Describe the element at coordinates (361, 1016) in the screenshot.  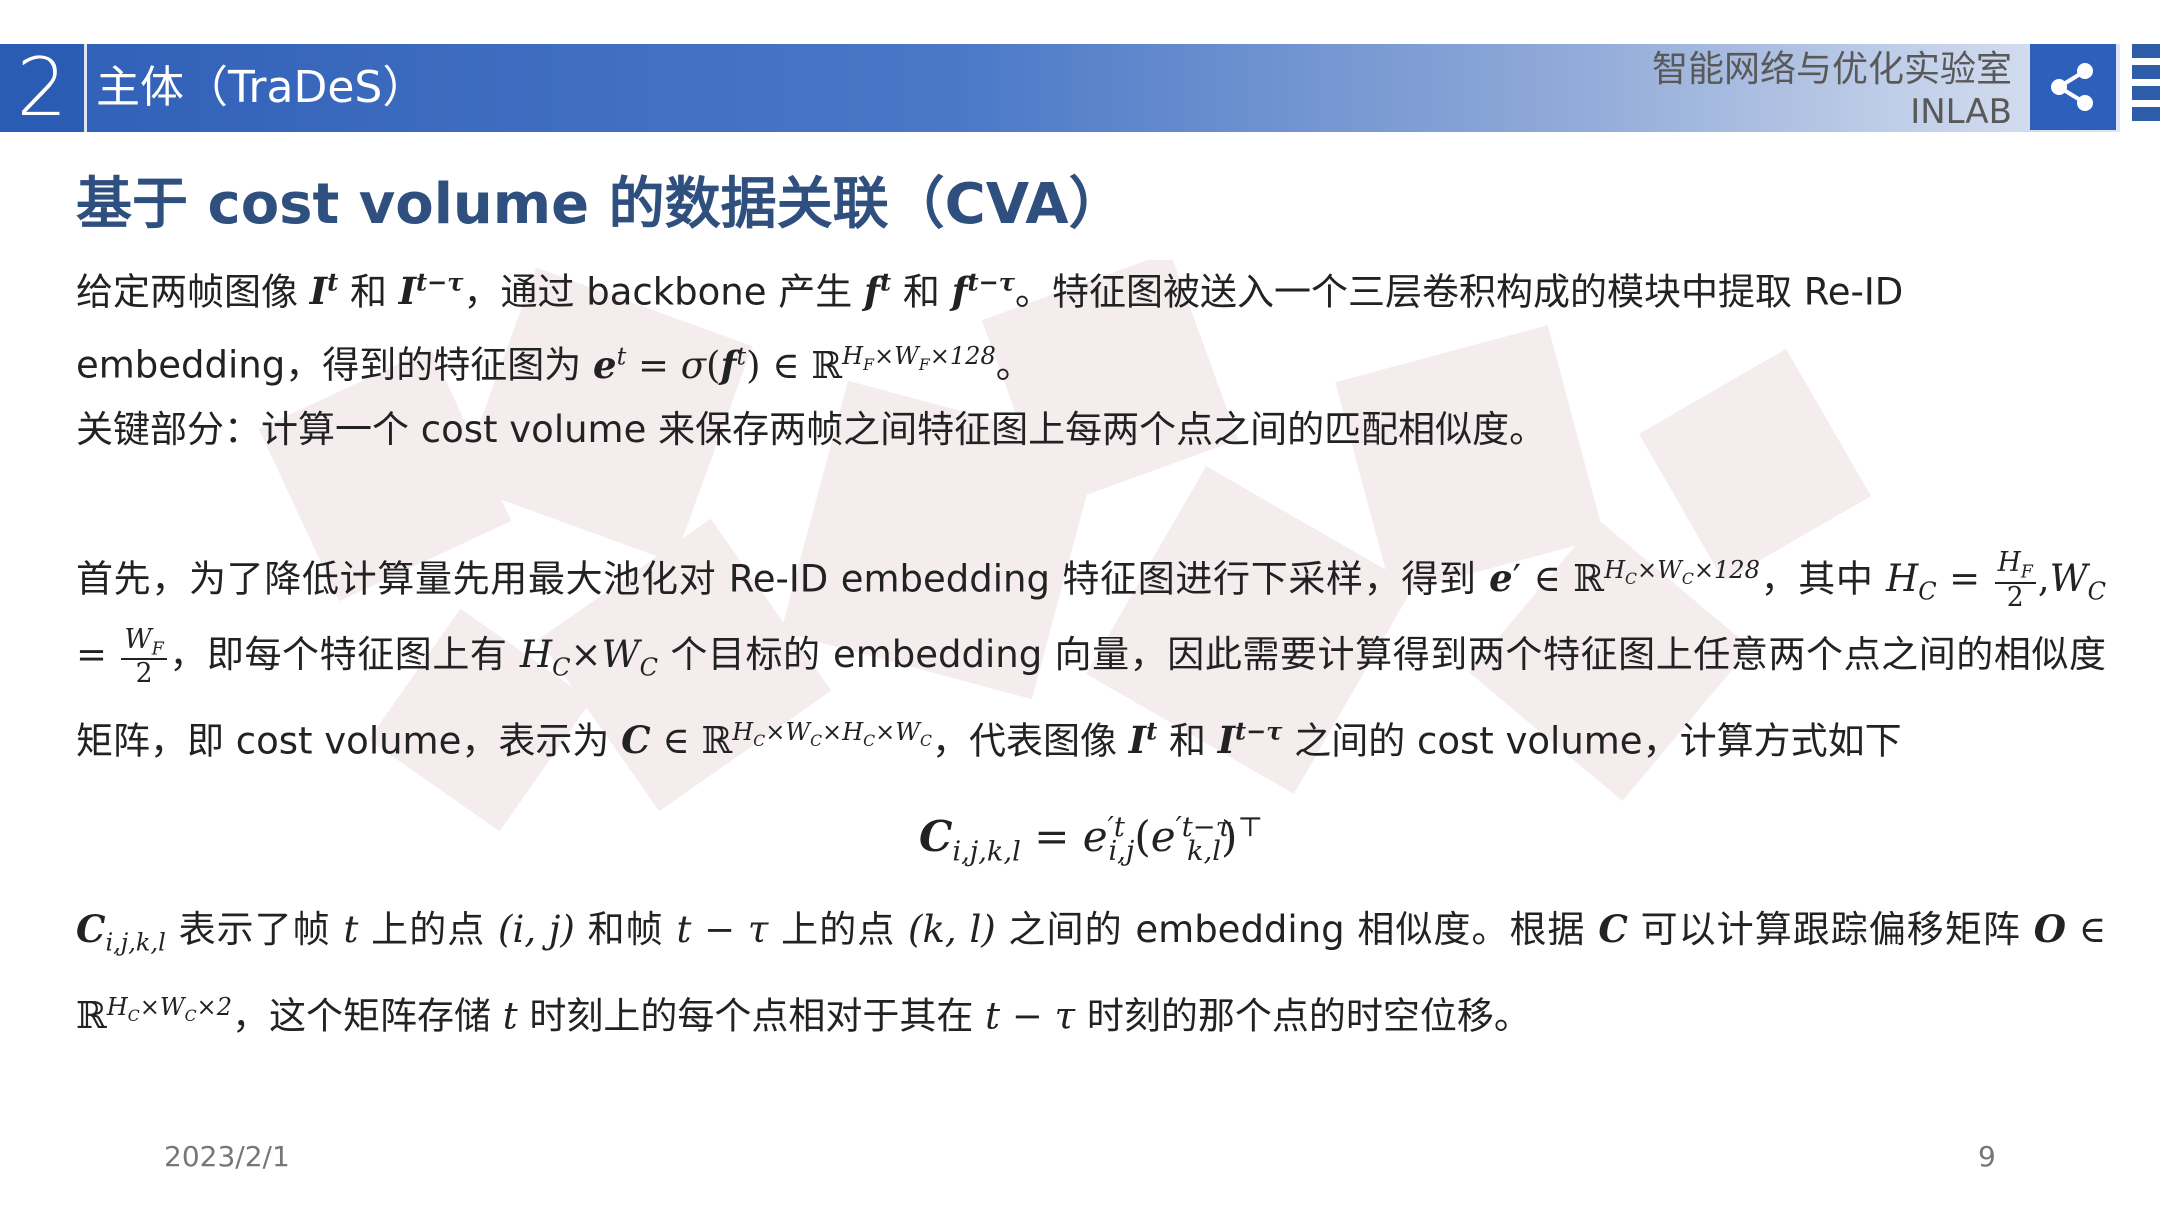
I see `text: ，这个矩阵存储` at that location.